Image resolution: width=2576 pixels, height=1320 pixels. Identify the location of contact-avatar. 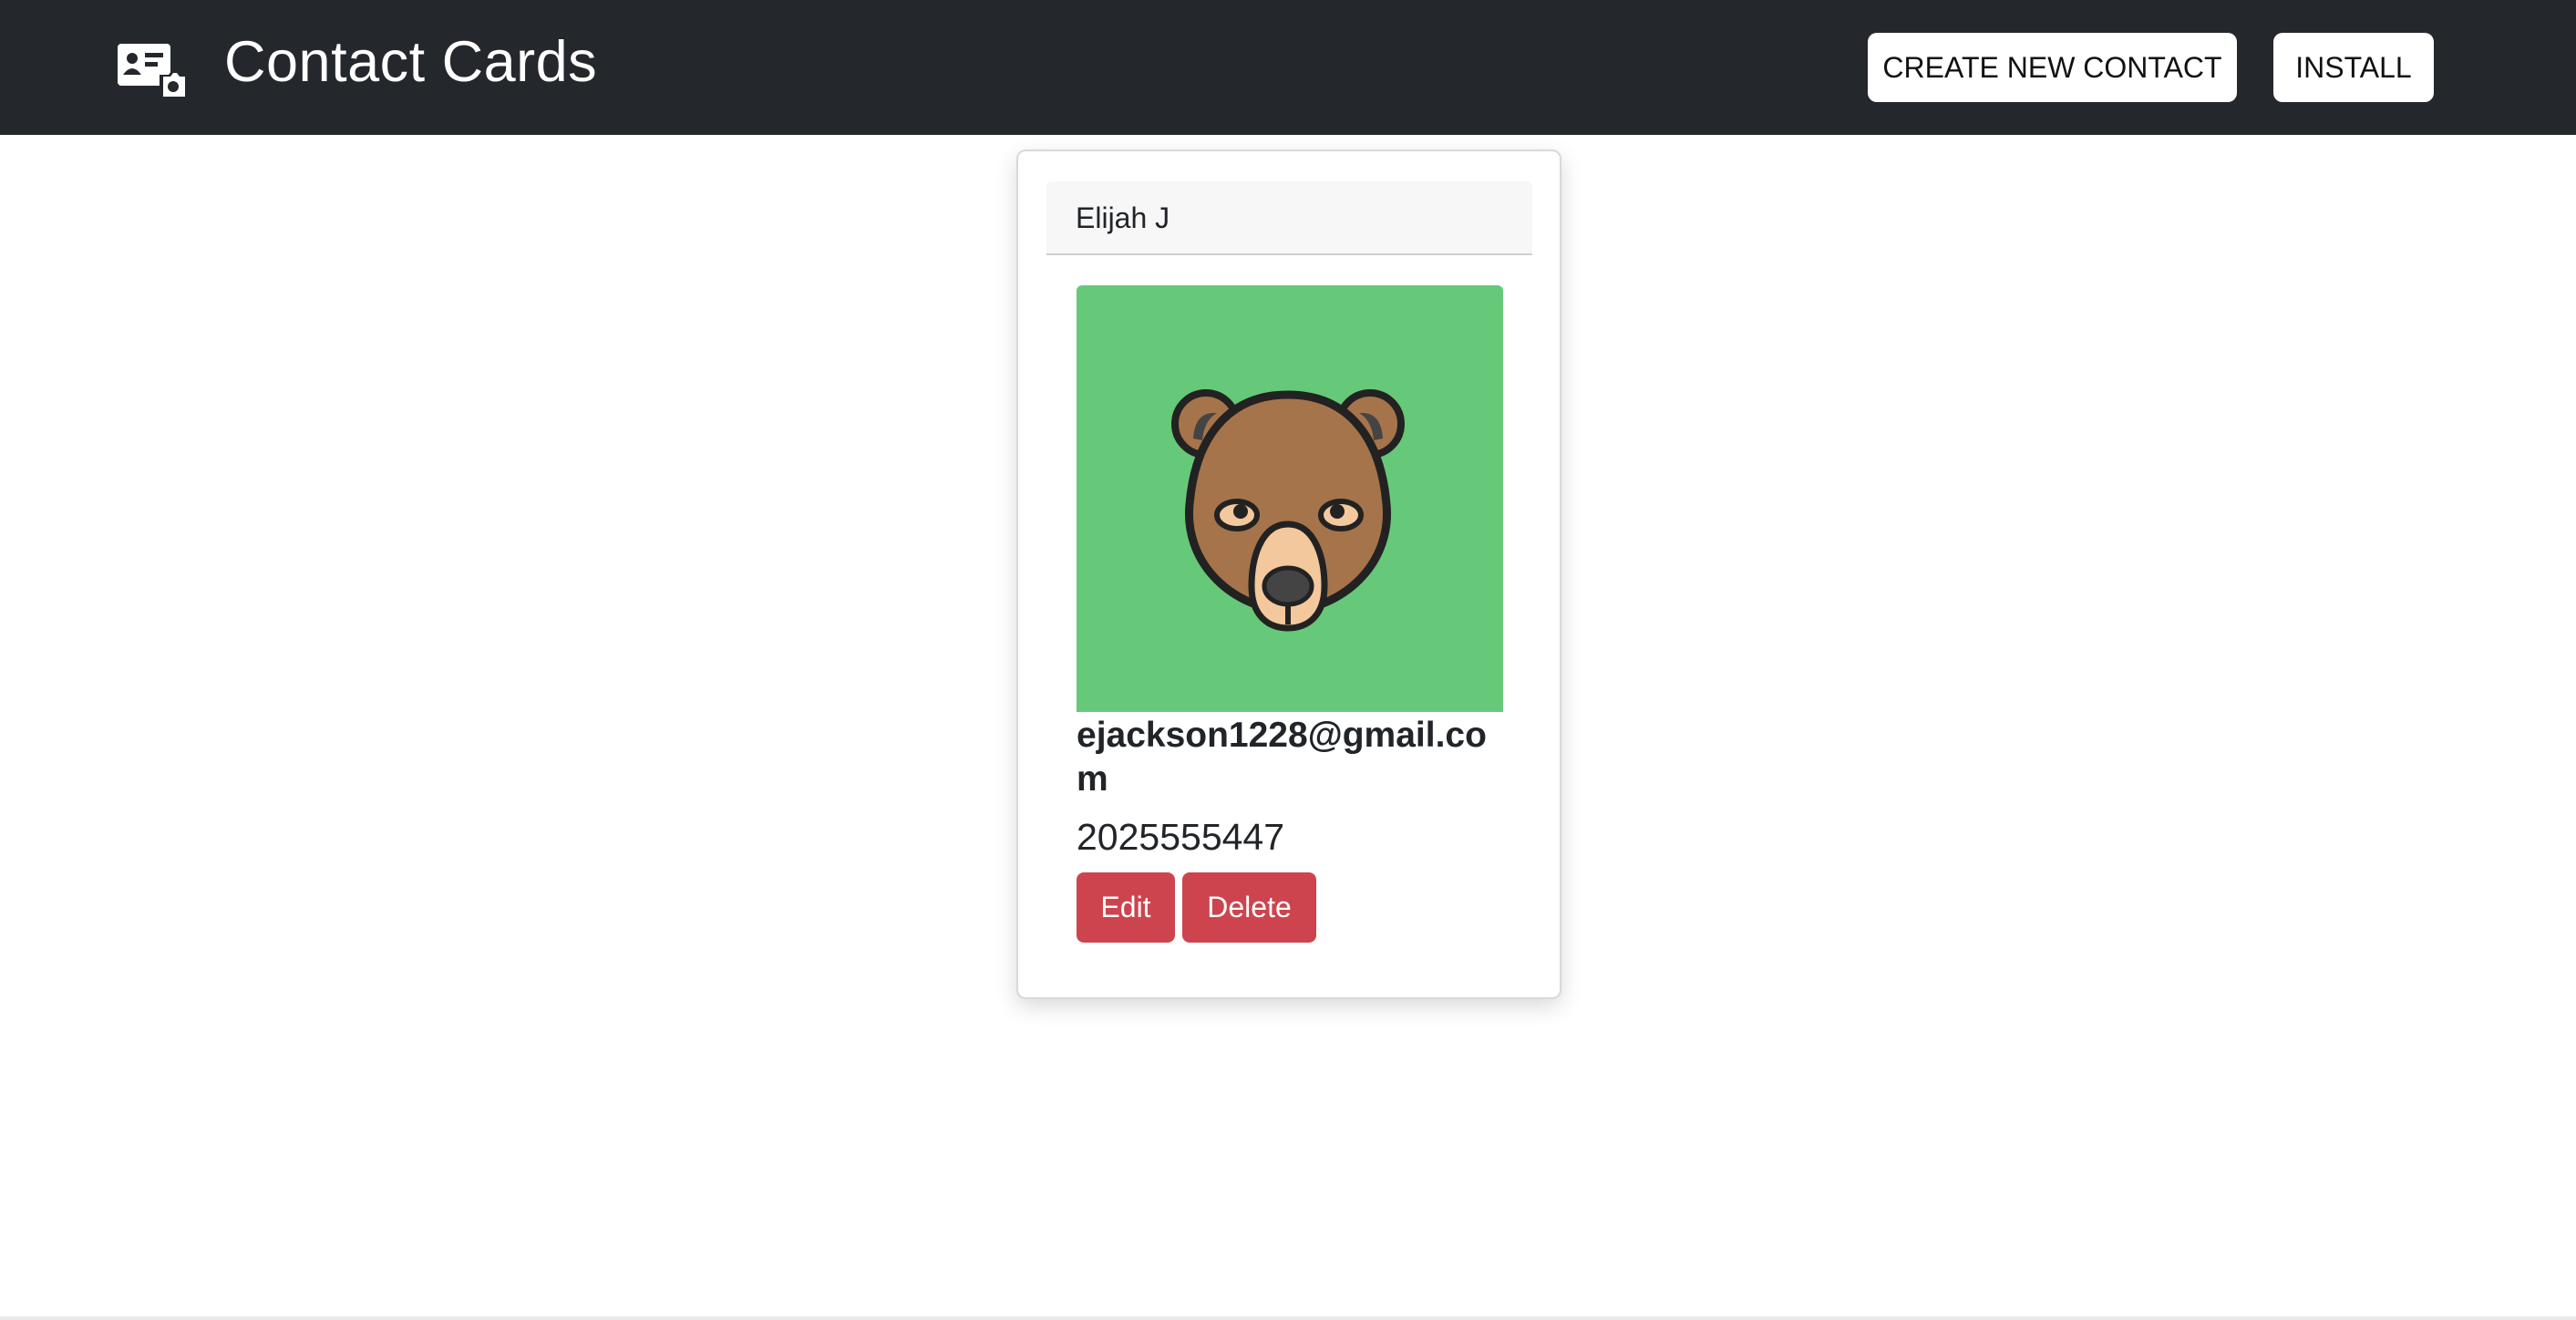
(1290, 499).